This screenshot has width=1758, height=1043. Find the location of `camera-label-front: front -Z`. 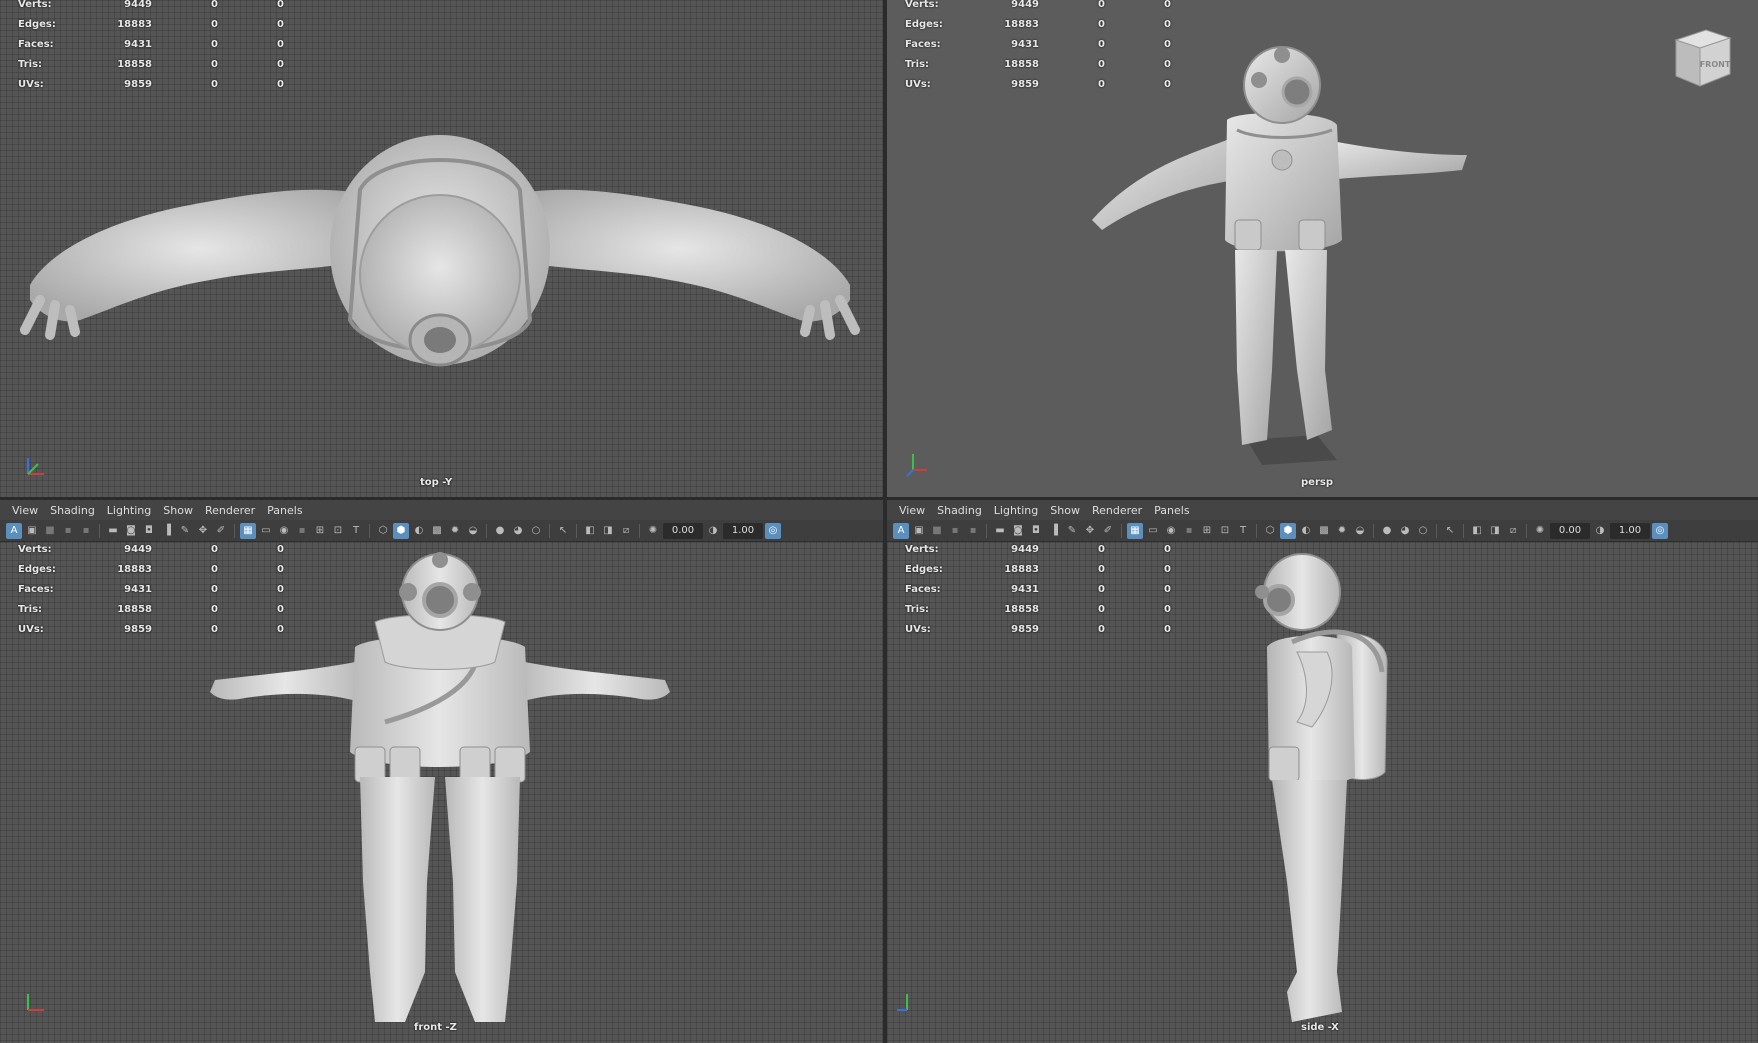

camera-label-front: front -Z is located at coordinates (435, 1027).